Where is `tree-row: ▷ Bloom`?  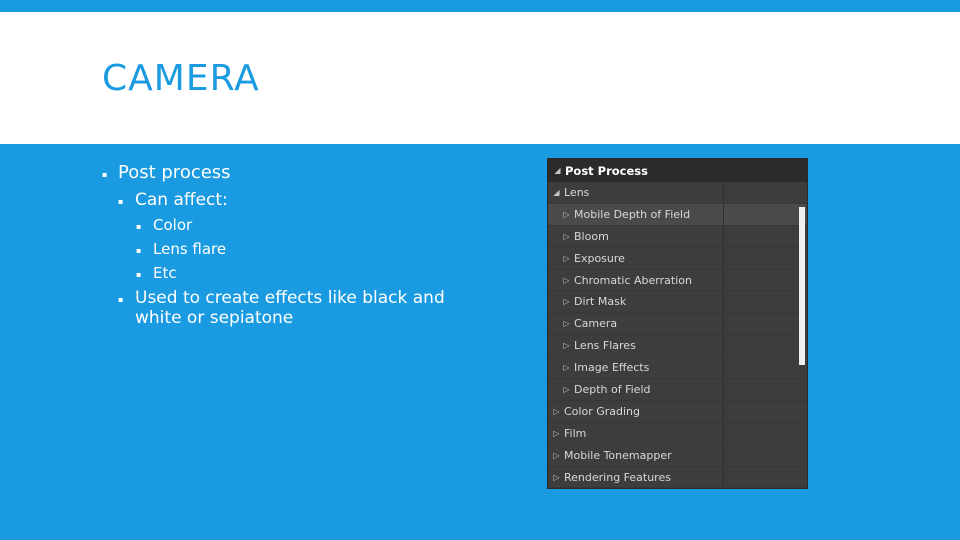 tree-row: ▷ Bloom is located at coordinates (677, 236).